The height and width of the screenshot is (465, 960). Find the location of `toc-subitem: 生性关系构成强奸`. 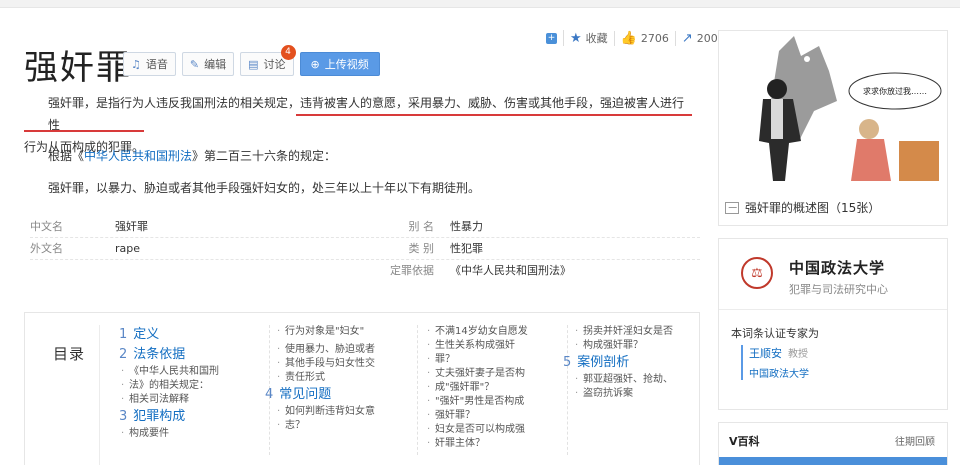

toc-subitem: 生性关系构成强奸 is located at coordinates (490, 346).